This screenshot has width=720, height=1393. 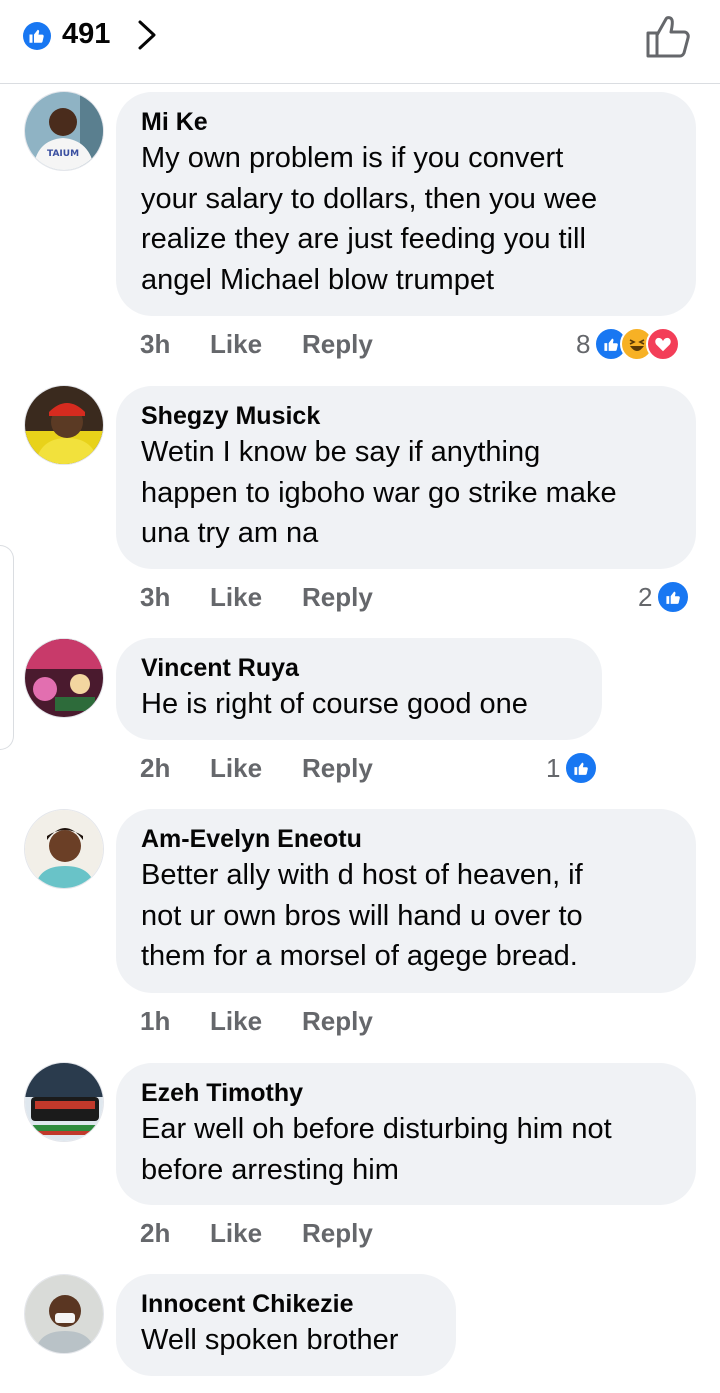 What do you see at coordinates (628, 344) in the screenshot?
I see `reaction-summary: 8` at bounding box center [628, 344].